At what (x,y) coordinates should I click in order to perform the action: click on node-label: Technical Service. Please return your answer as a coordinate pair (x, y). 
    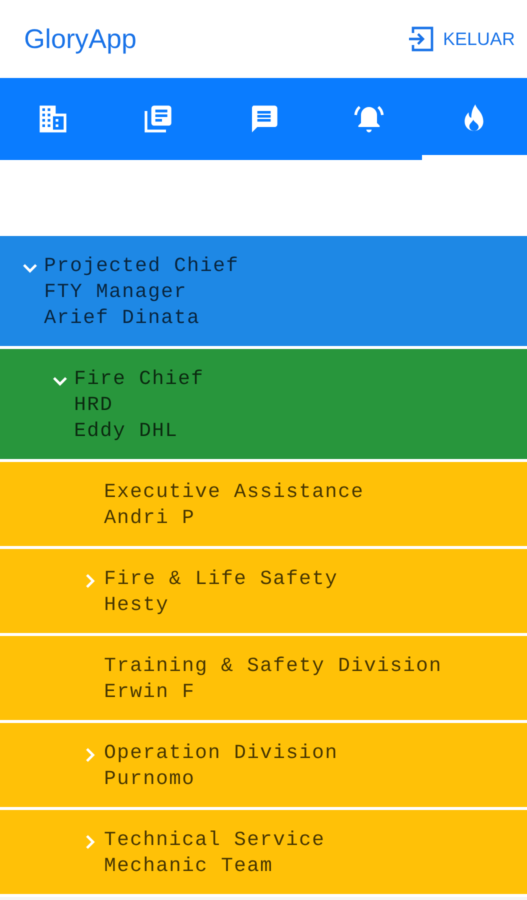
    Looking at the image, I should click on (215, 841).